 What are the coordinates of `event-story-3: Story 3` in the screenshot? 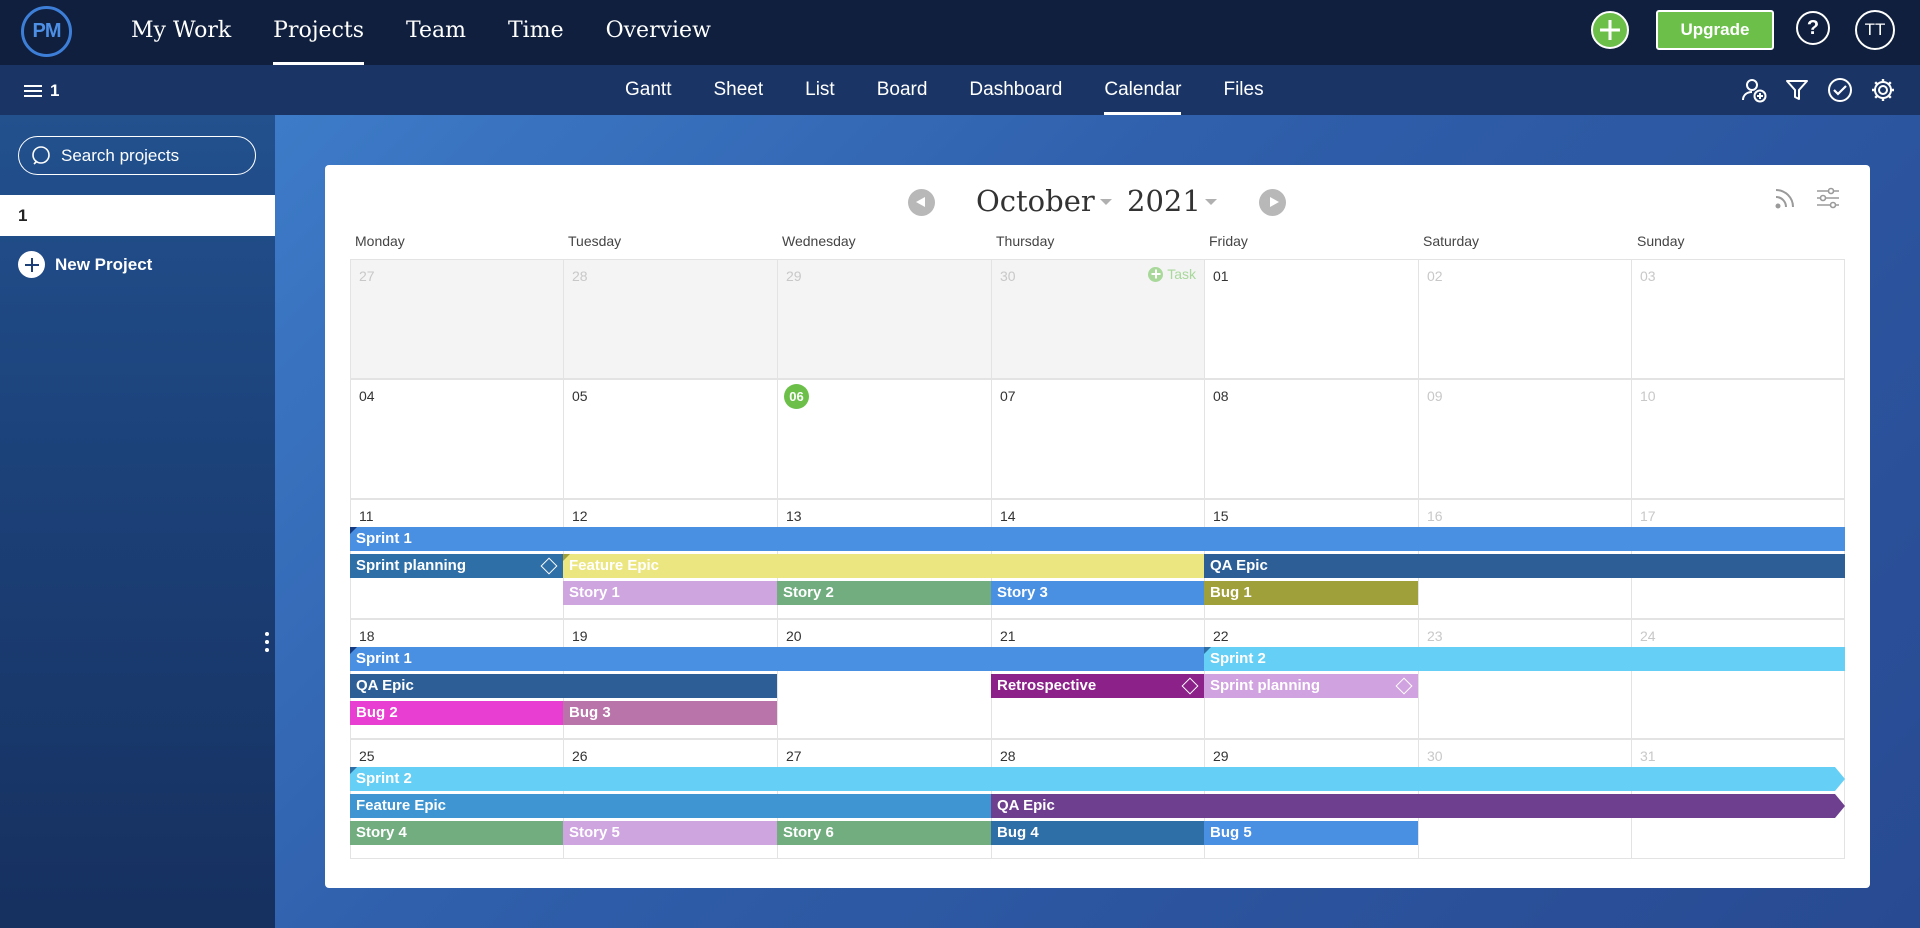 It's located at (1097, 593).